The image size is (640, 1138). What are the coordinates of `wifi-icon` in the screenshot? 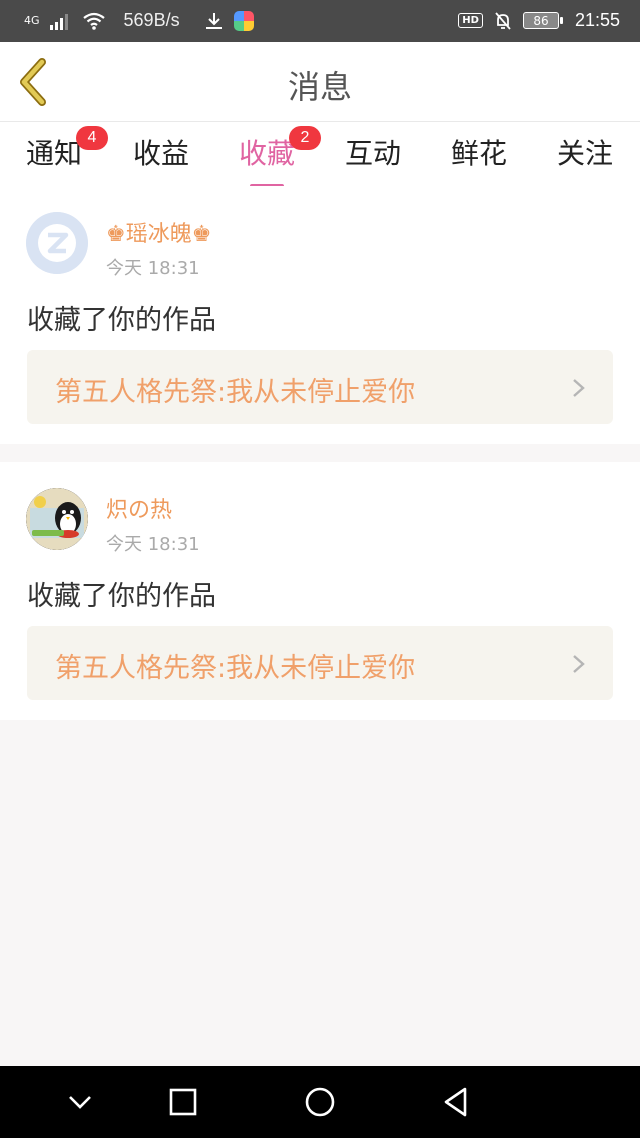 It's located at (93, 21).